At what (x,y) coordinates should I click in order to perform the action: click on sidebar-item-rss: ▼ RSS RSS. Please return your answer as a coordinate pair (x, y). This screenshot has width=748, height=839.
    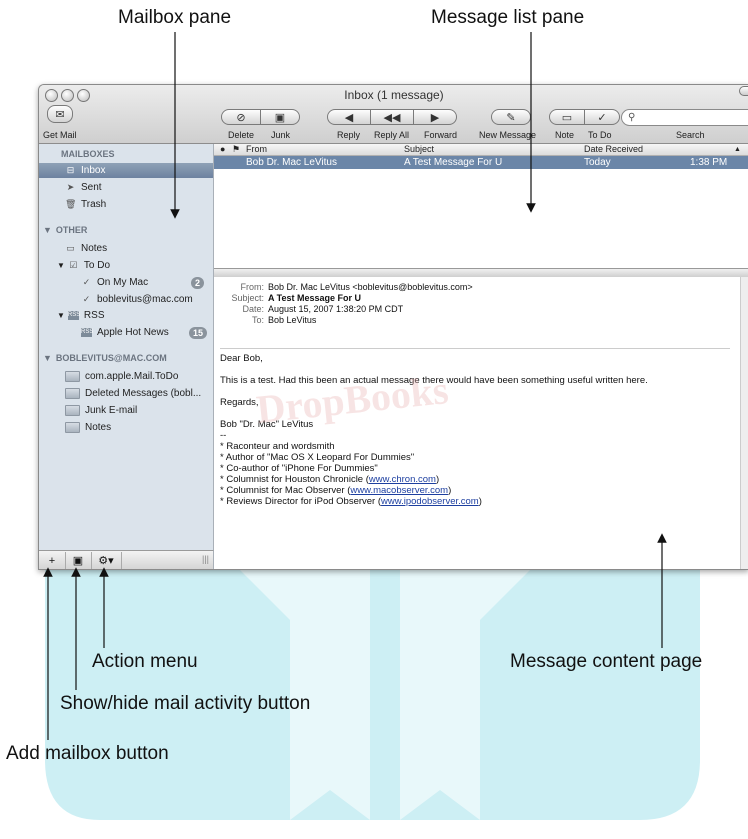
    Looking at the image, I should click on (80, 315).